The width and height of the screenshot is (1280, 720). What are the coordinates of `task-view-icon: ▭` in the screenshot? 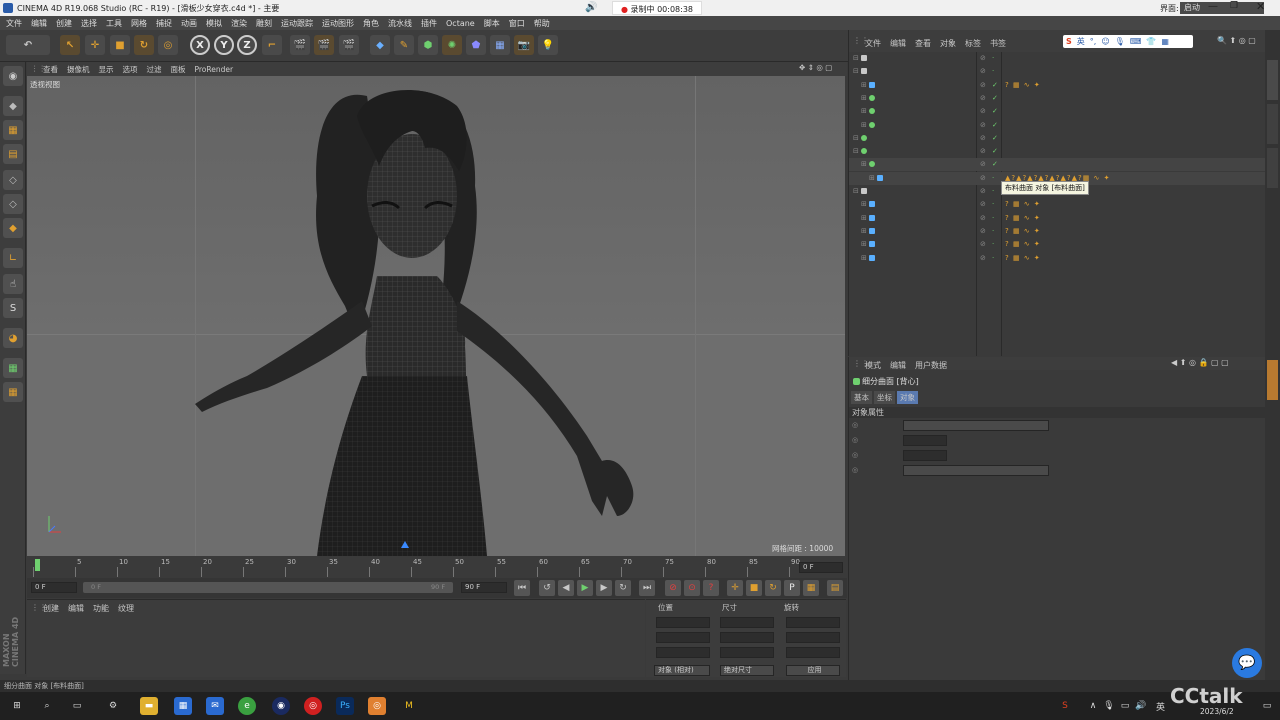 It's located at (77, 706).